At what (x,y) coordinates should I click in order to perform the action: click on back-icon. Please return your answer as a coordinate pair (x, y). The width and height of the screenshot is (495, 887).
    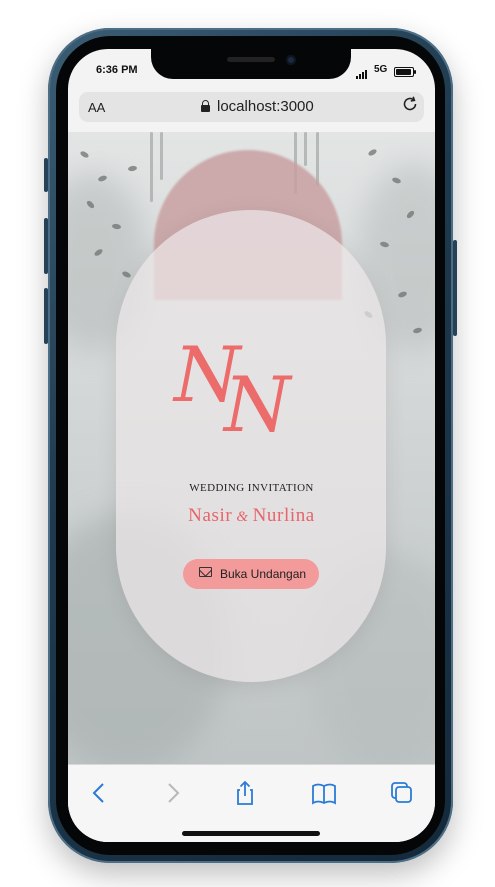
    Looking at the image, I should click on (99, 793).